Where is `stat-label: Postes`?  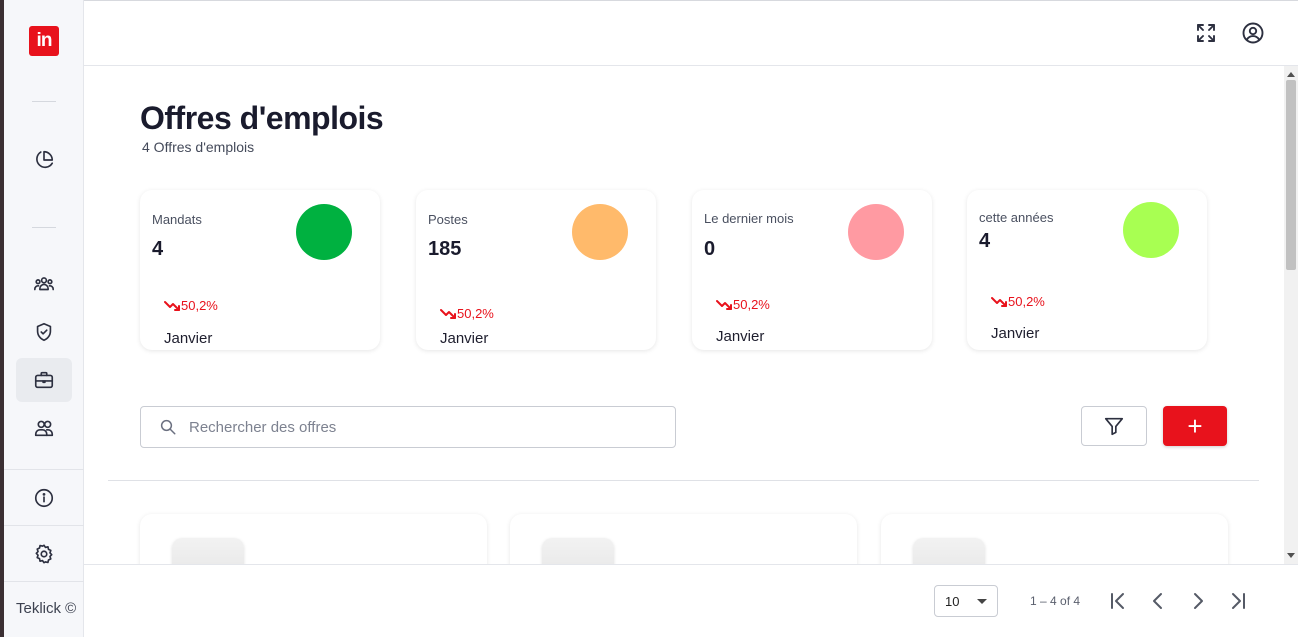 stat-label: Postes is located at coordinates (448, 219).